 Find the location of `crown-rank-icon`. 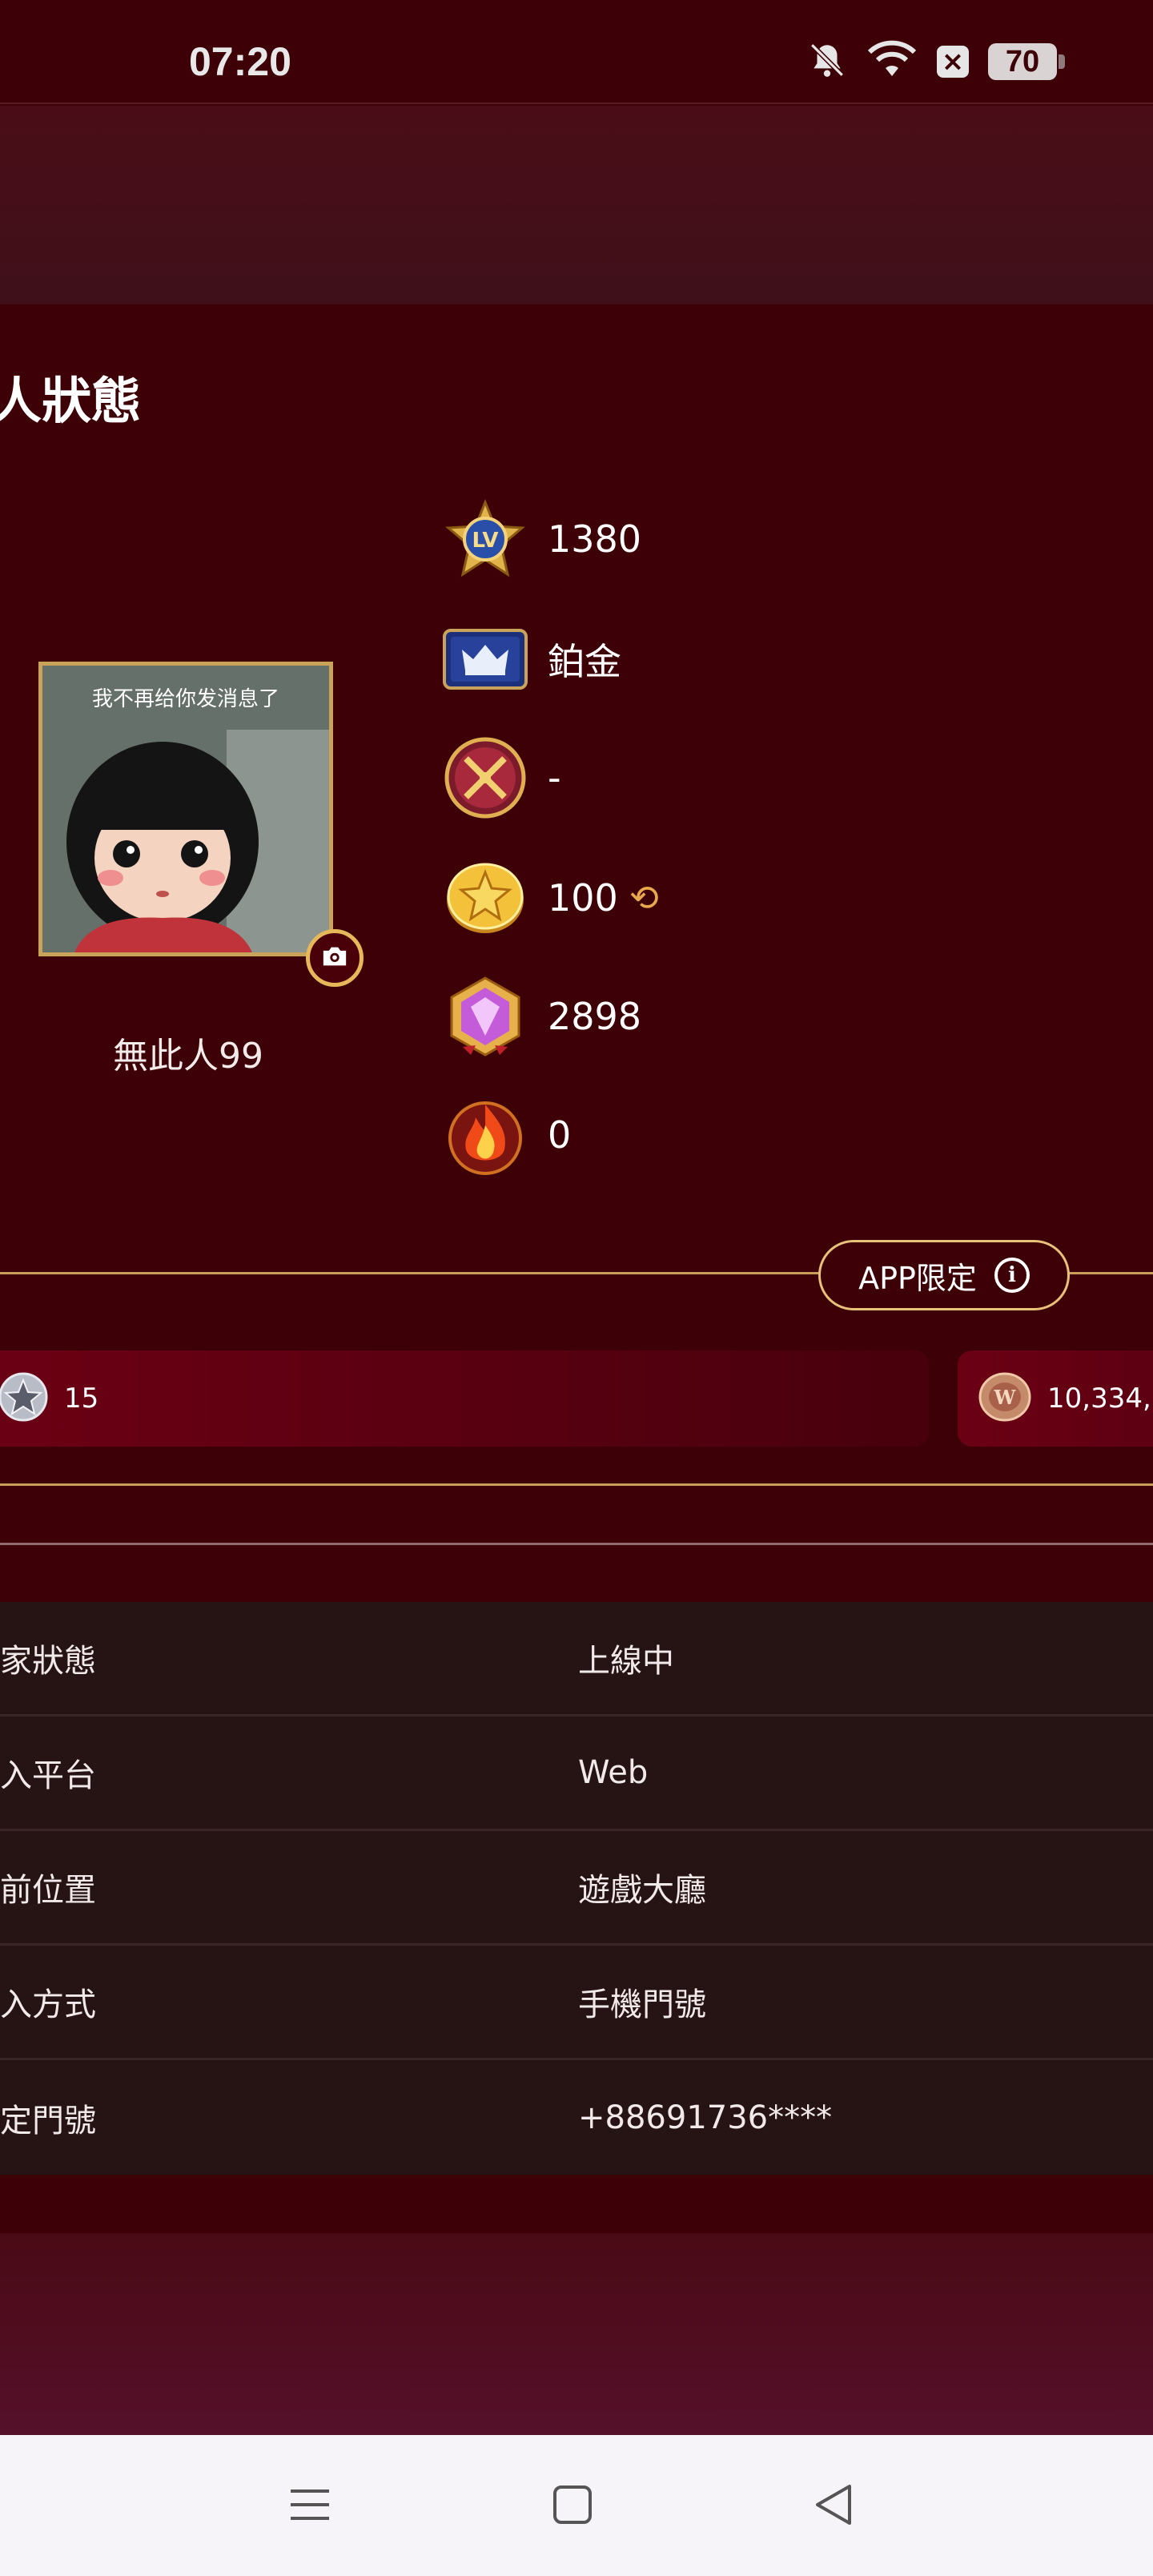

crown-rank-icon is located at coordinates (485, 659).